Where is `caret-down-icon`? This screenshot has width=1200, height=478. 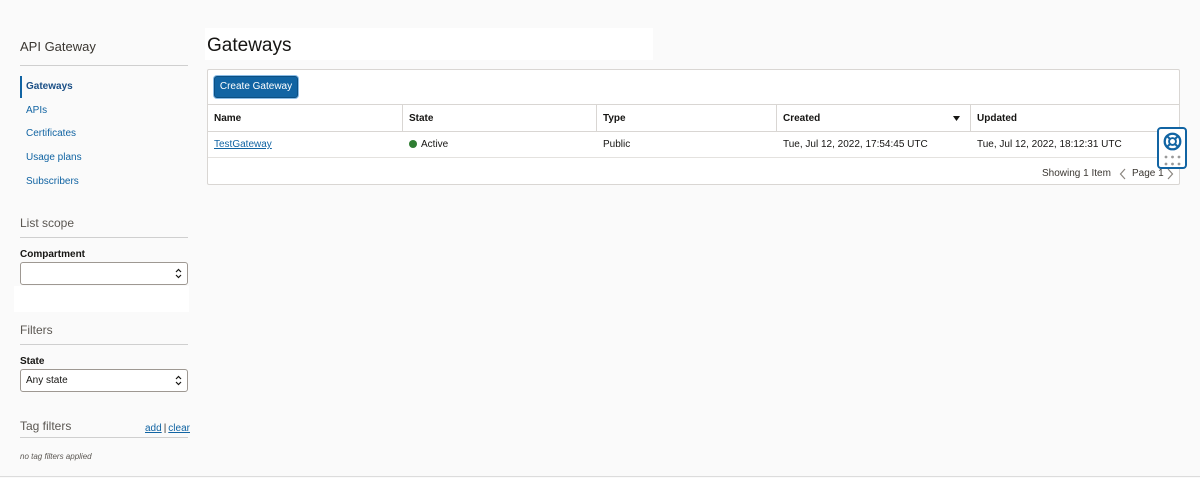 caret-down-icon is located at coordinates (956, 118).